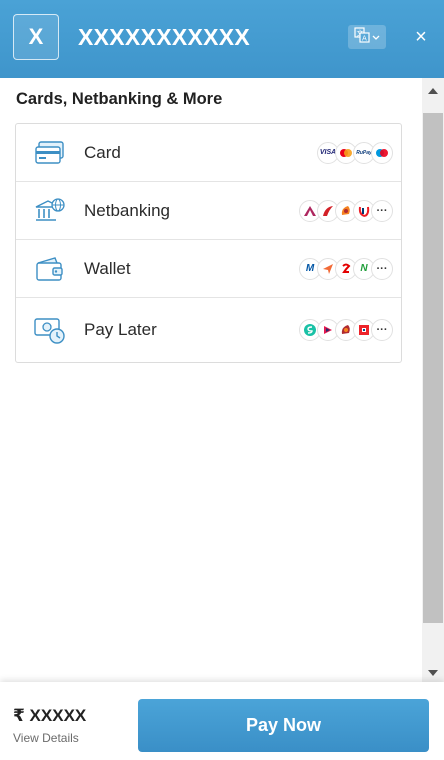  I want to click on close-button: ×, so click(421, 37).